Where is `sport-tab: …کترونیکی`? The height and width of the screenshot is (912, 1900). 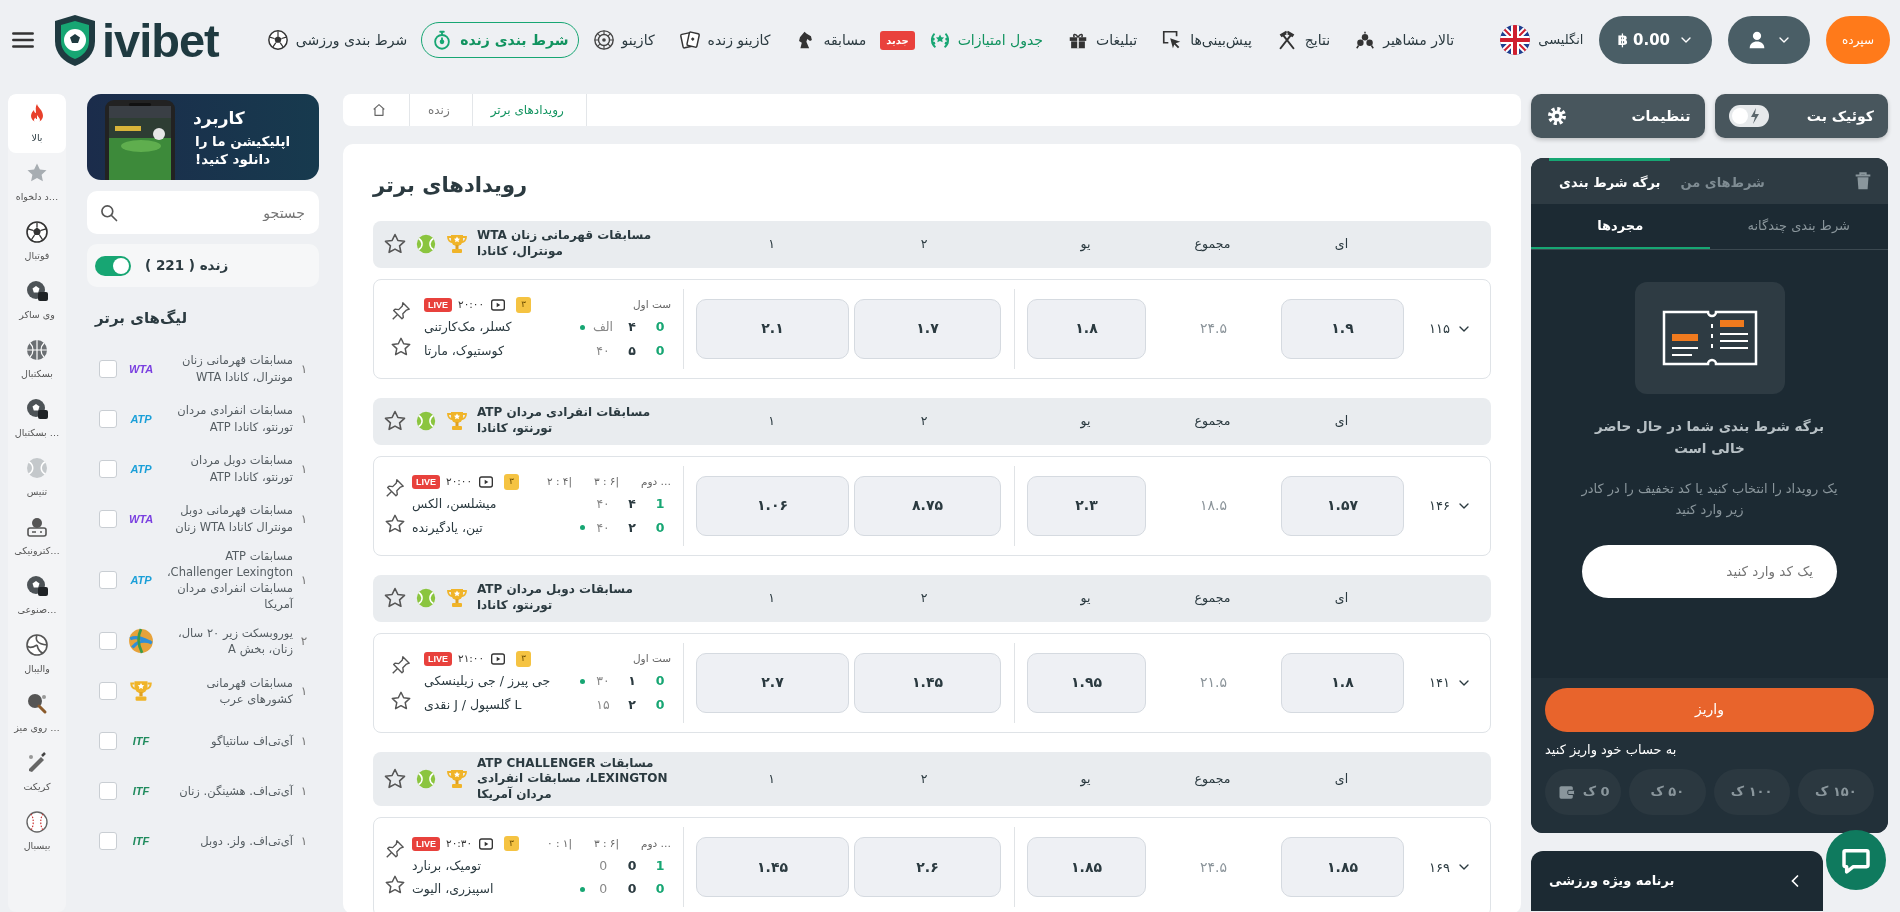 sport-tab: …کترونیکی is located at coordinates (37, 536).